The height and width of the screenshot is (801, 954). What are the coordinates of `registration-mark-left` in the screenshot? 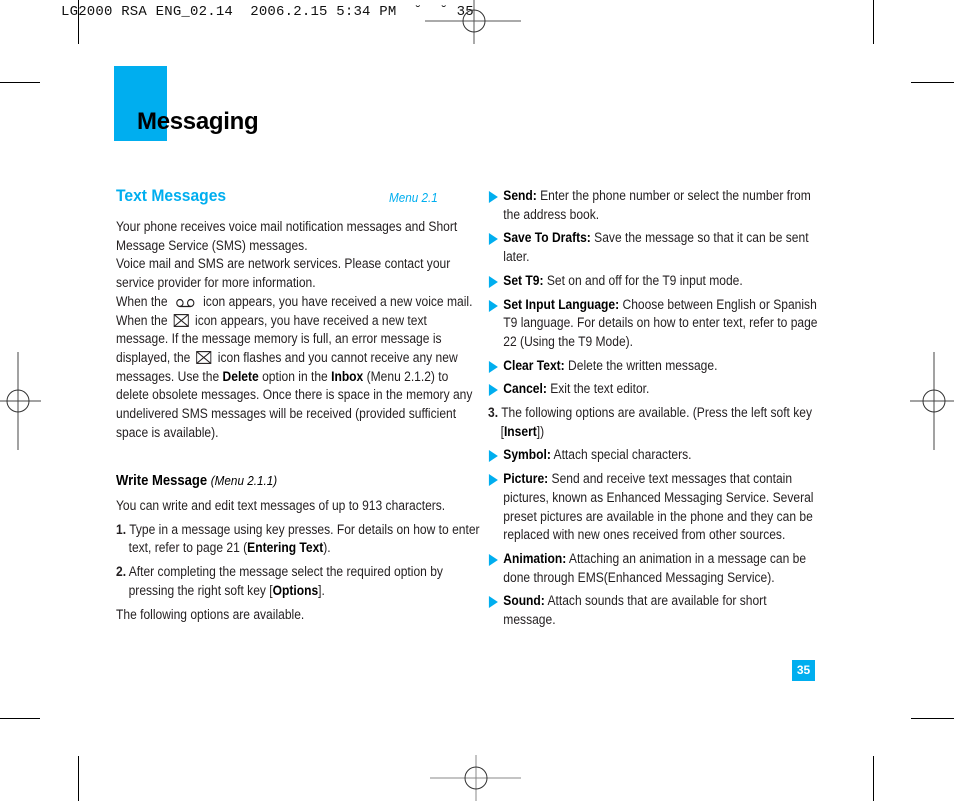 It's located at (20, 401).